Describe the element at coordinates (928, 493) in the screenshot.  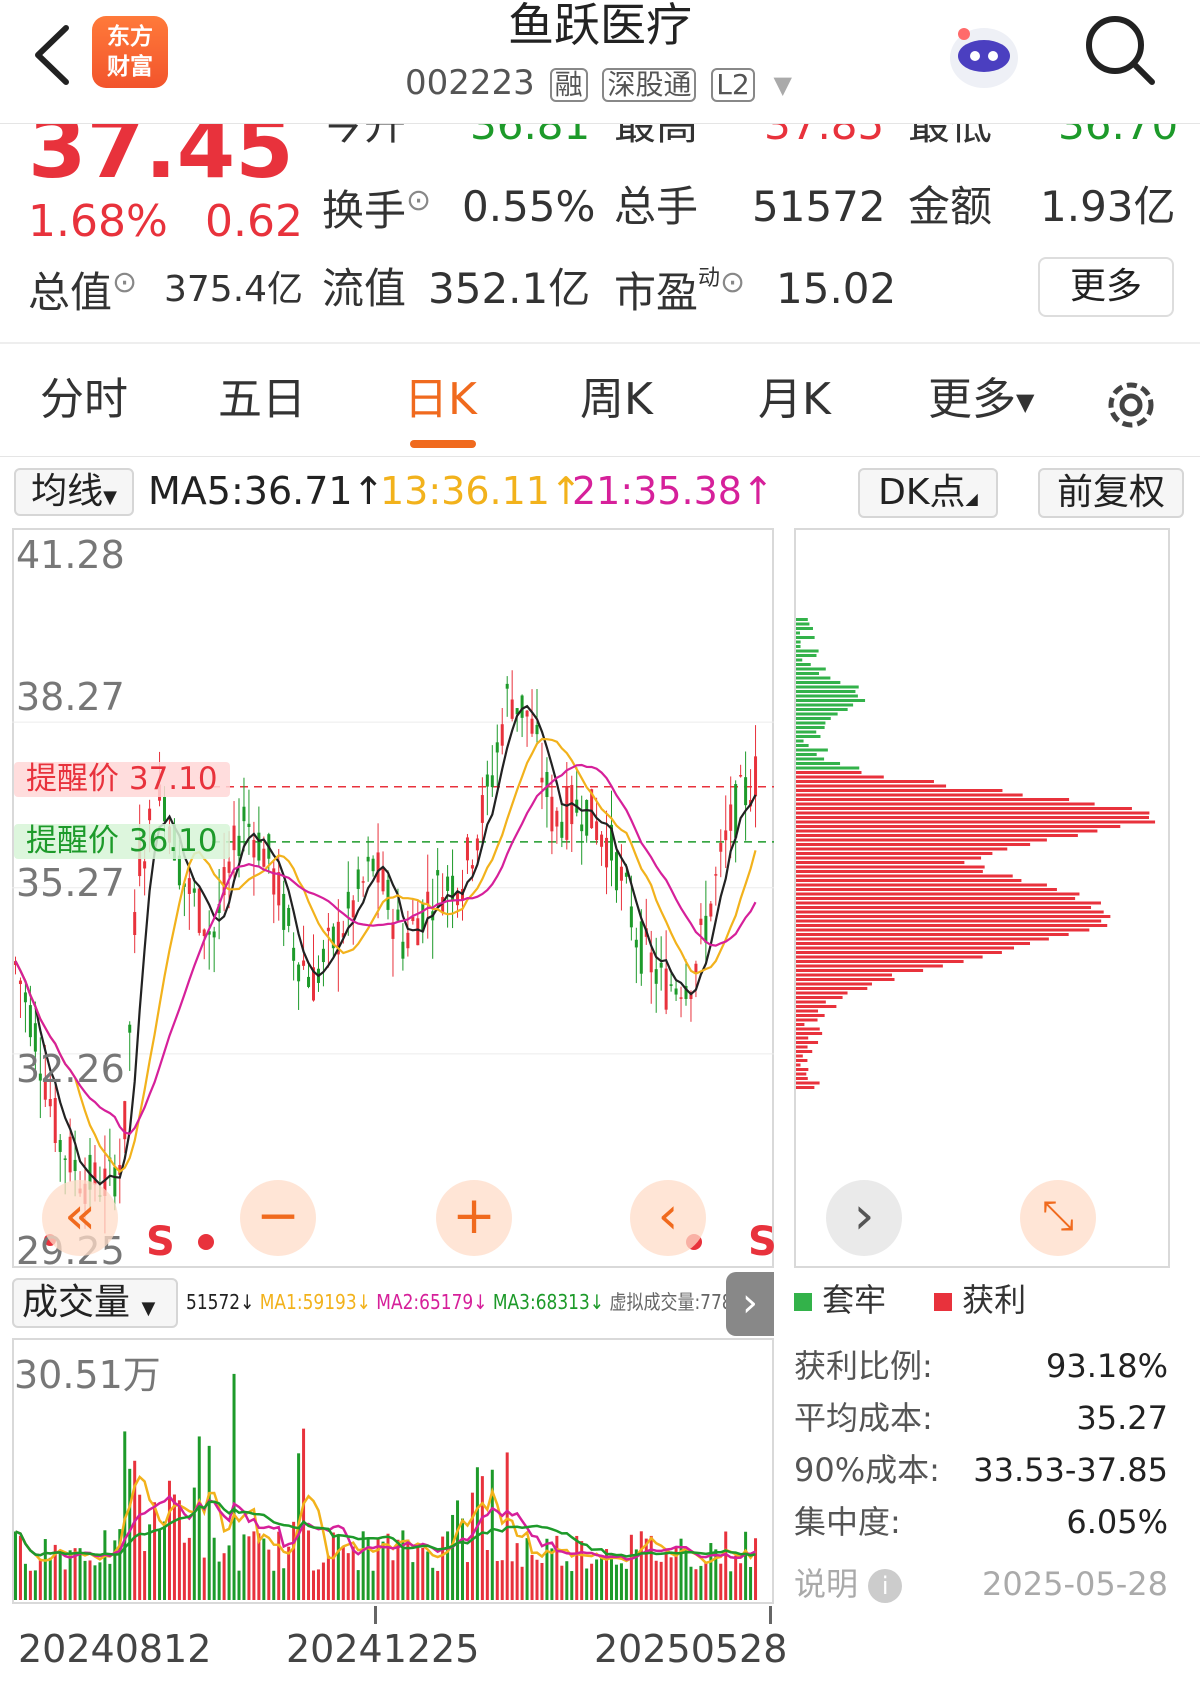
I see `dk-point-button: DK点◢` at that location.